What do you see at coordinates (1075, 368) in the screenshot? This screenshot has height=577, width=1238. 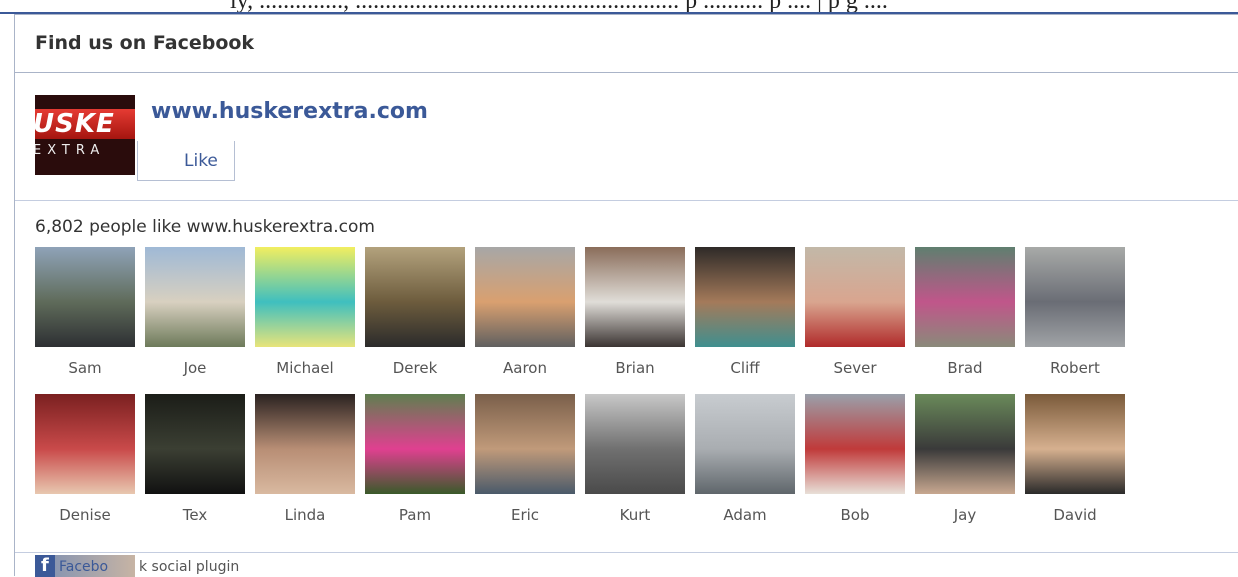 I see `fan-name: Robert` at bounding box center [1075, 368].